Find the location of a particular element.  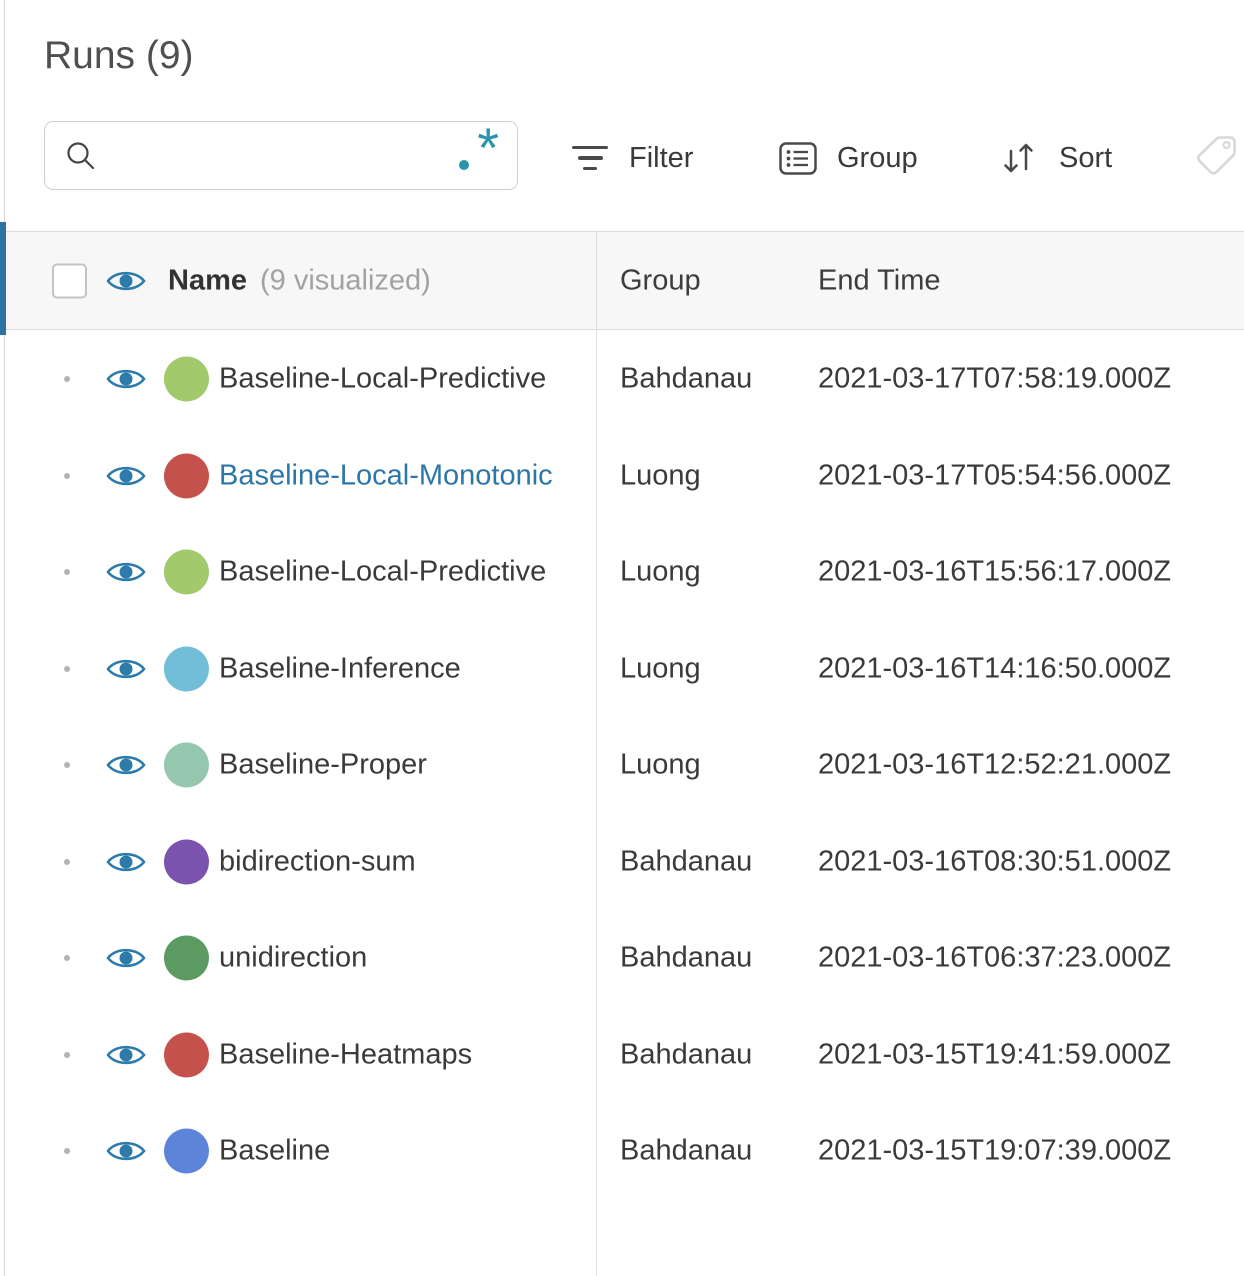

search-input is located at coordinates (284, 155).